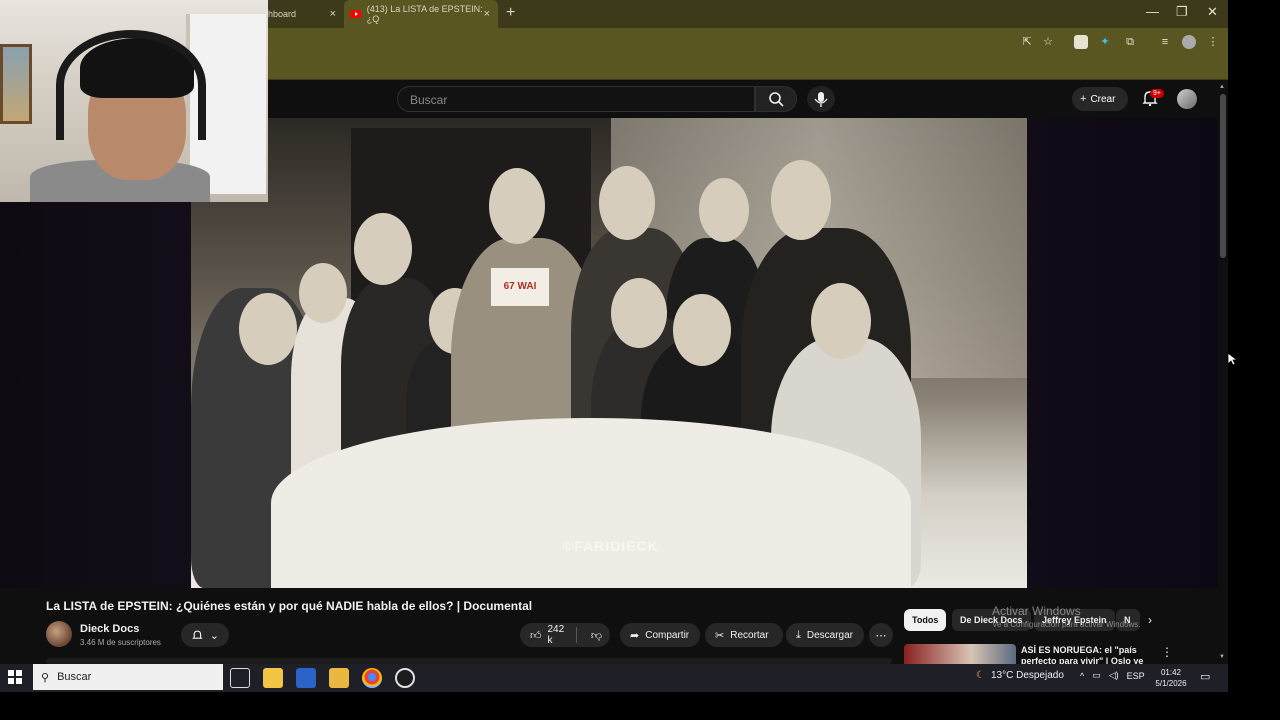 Image resolution: width=1280 pixels, height=720 pixels. What do you see at coordinates (109, 629) in the screenshot?
I see `channel-name: Dieck Docs` at bounding box center [109, 629].